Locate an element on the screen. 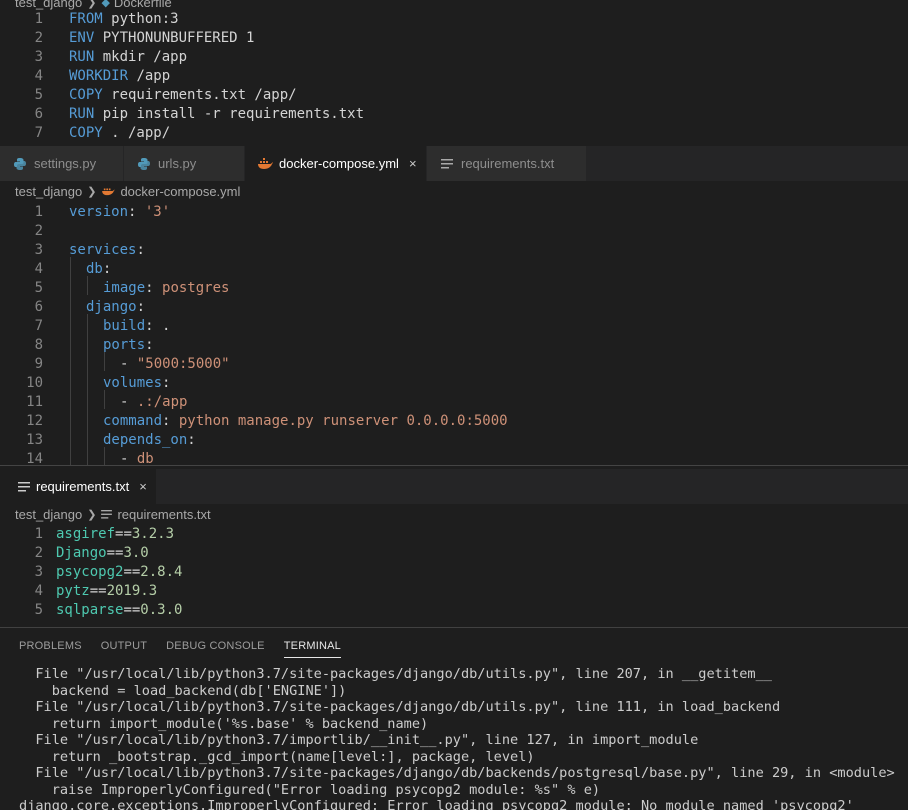  code-token: - is located at coordinates (128, 364).